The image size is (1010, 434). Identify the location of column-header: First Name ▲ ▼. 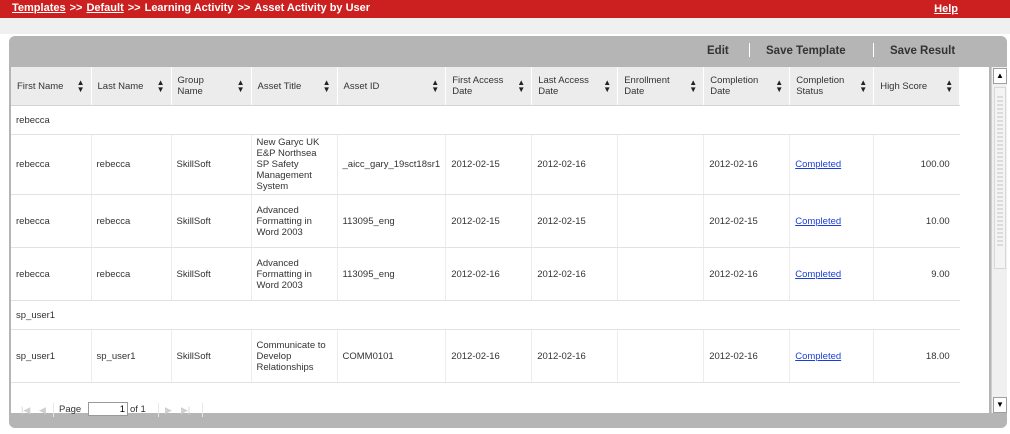
(51, 86).